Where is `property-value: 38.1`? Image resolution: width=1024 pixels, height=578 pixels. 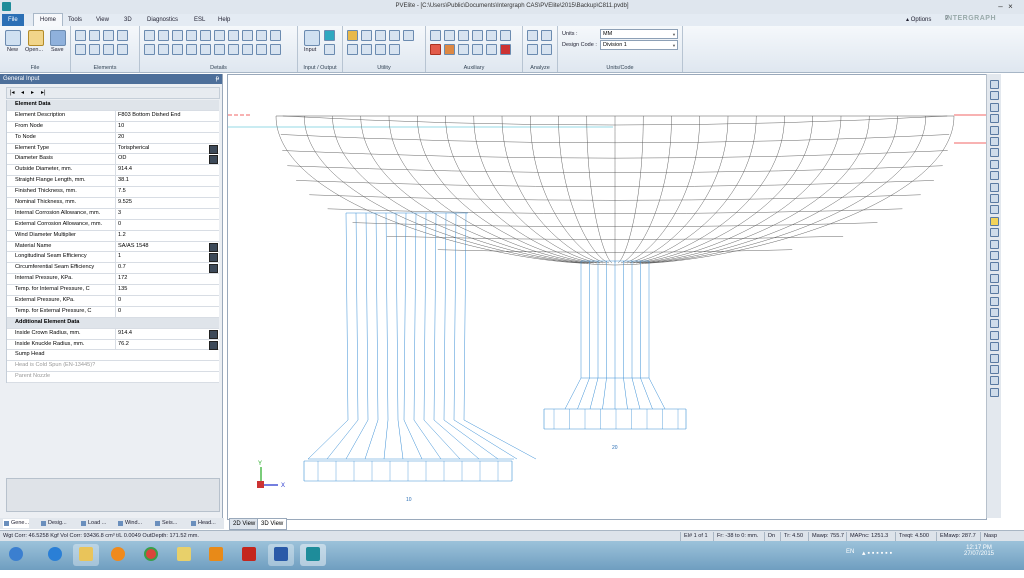 property-value: 38.1 is located at coordinates (164, 181).